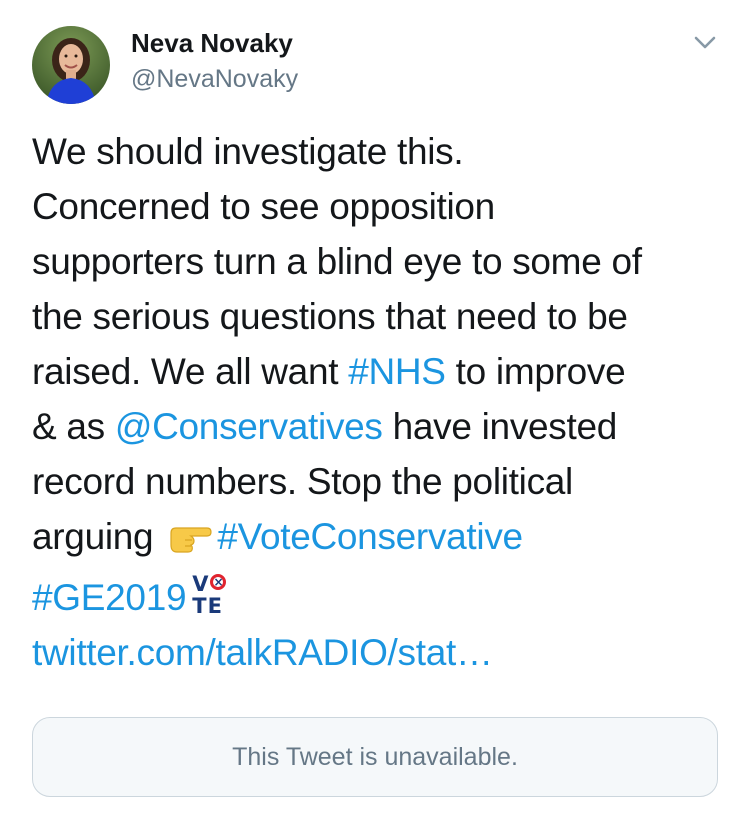 Image resolution: width=750 pixels, height=822 pixels. I want to click on profile-photo-icon, so click(71, 65).